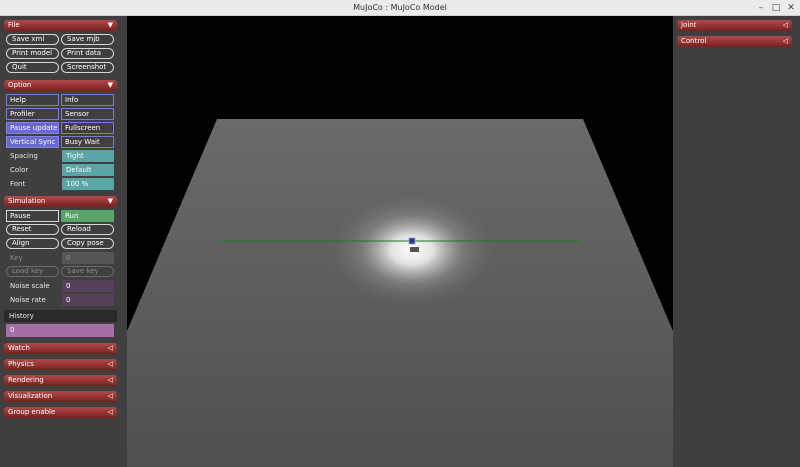  I want to click on visualization-section-header: Visualization ◁, so click(60, 396).